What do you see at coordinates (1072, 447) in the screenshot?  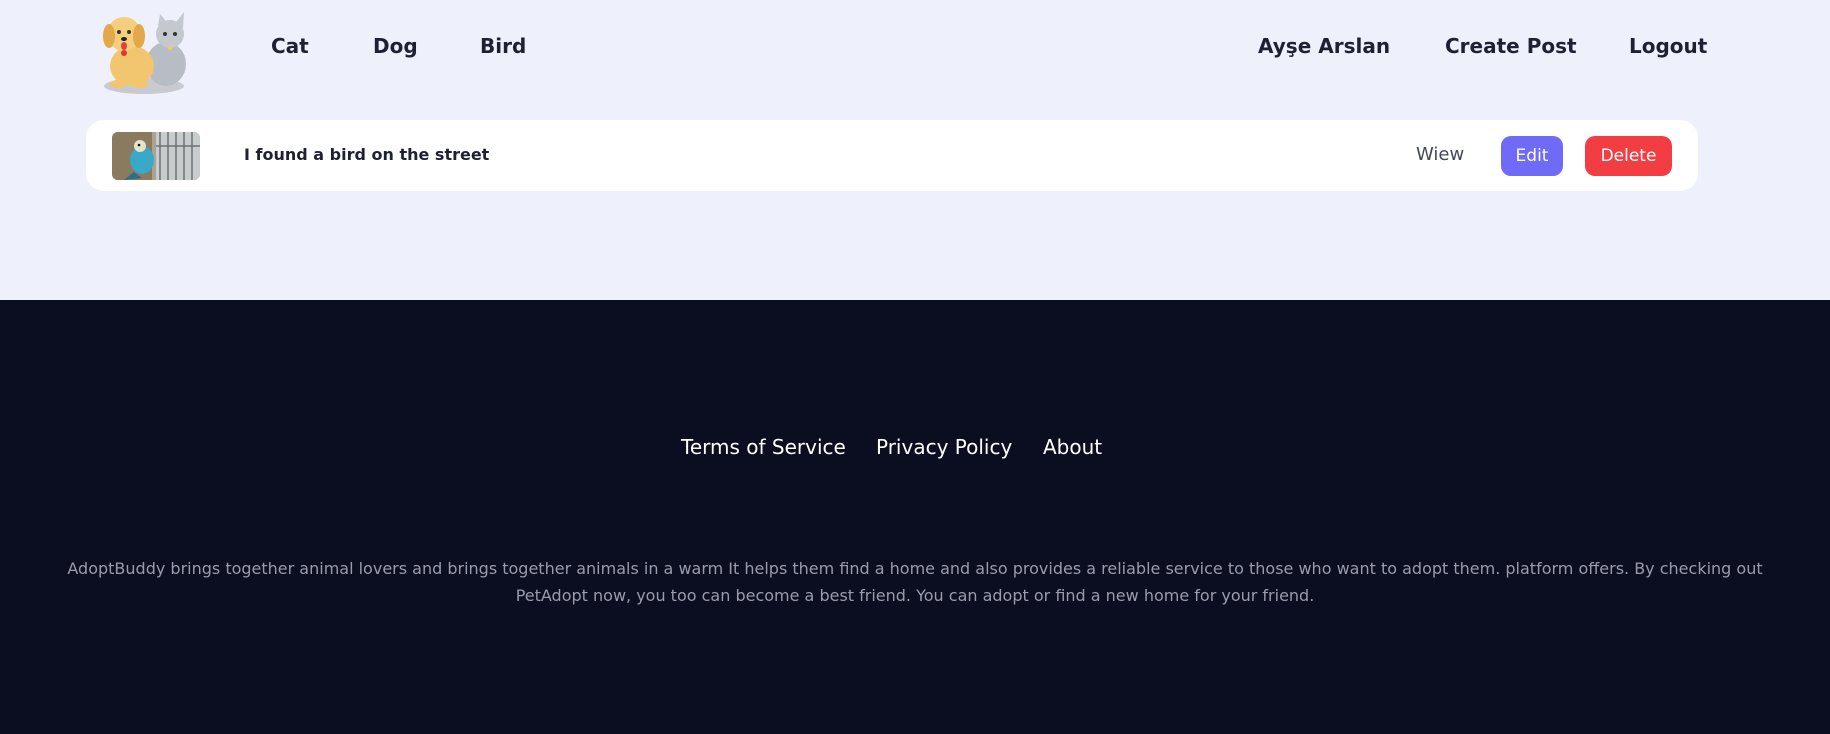 I see `about-link: About` at bounding box center [1072, 447].